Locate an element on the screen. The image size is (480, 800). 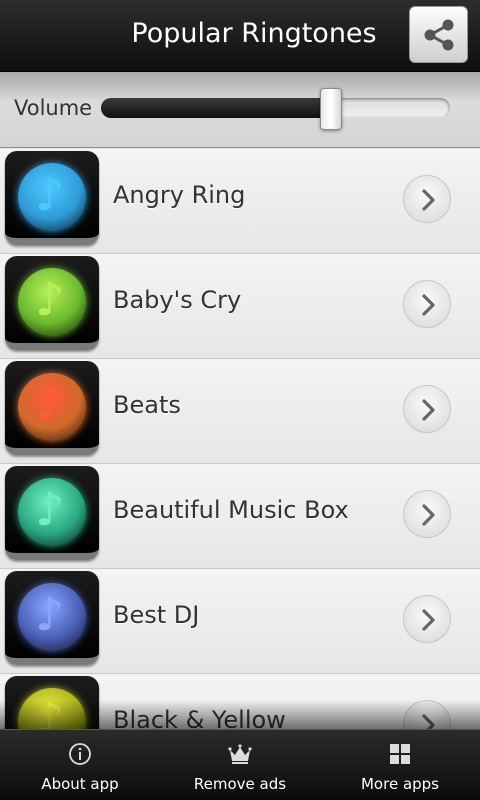
ringtone-row: ♪ Baby's Cry is located at coordinates (240, 306).